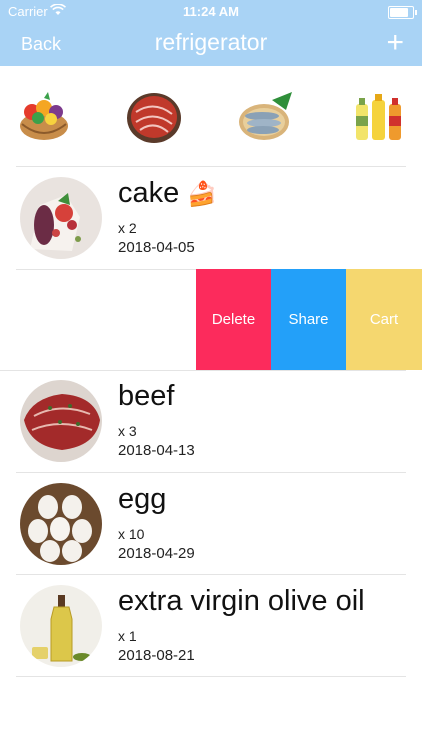  Describe the element at coordinates (156, 553) in the screenshot. I see `item-date: 2018-04-29` at that location.